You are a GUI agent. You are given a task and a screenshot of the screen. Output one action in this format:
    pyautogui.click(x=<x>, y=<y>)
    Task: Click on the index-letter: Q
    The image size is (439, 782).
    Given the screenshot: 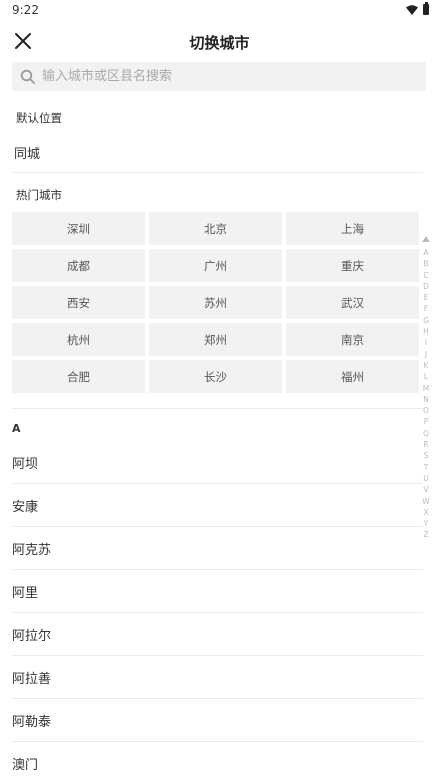 What is the action you would take?
    pyautogui.click(x=426, y=433)
    